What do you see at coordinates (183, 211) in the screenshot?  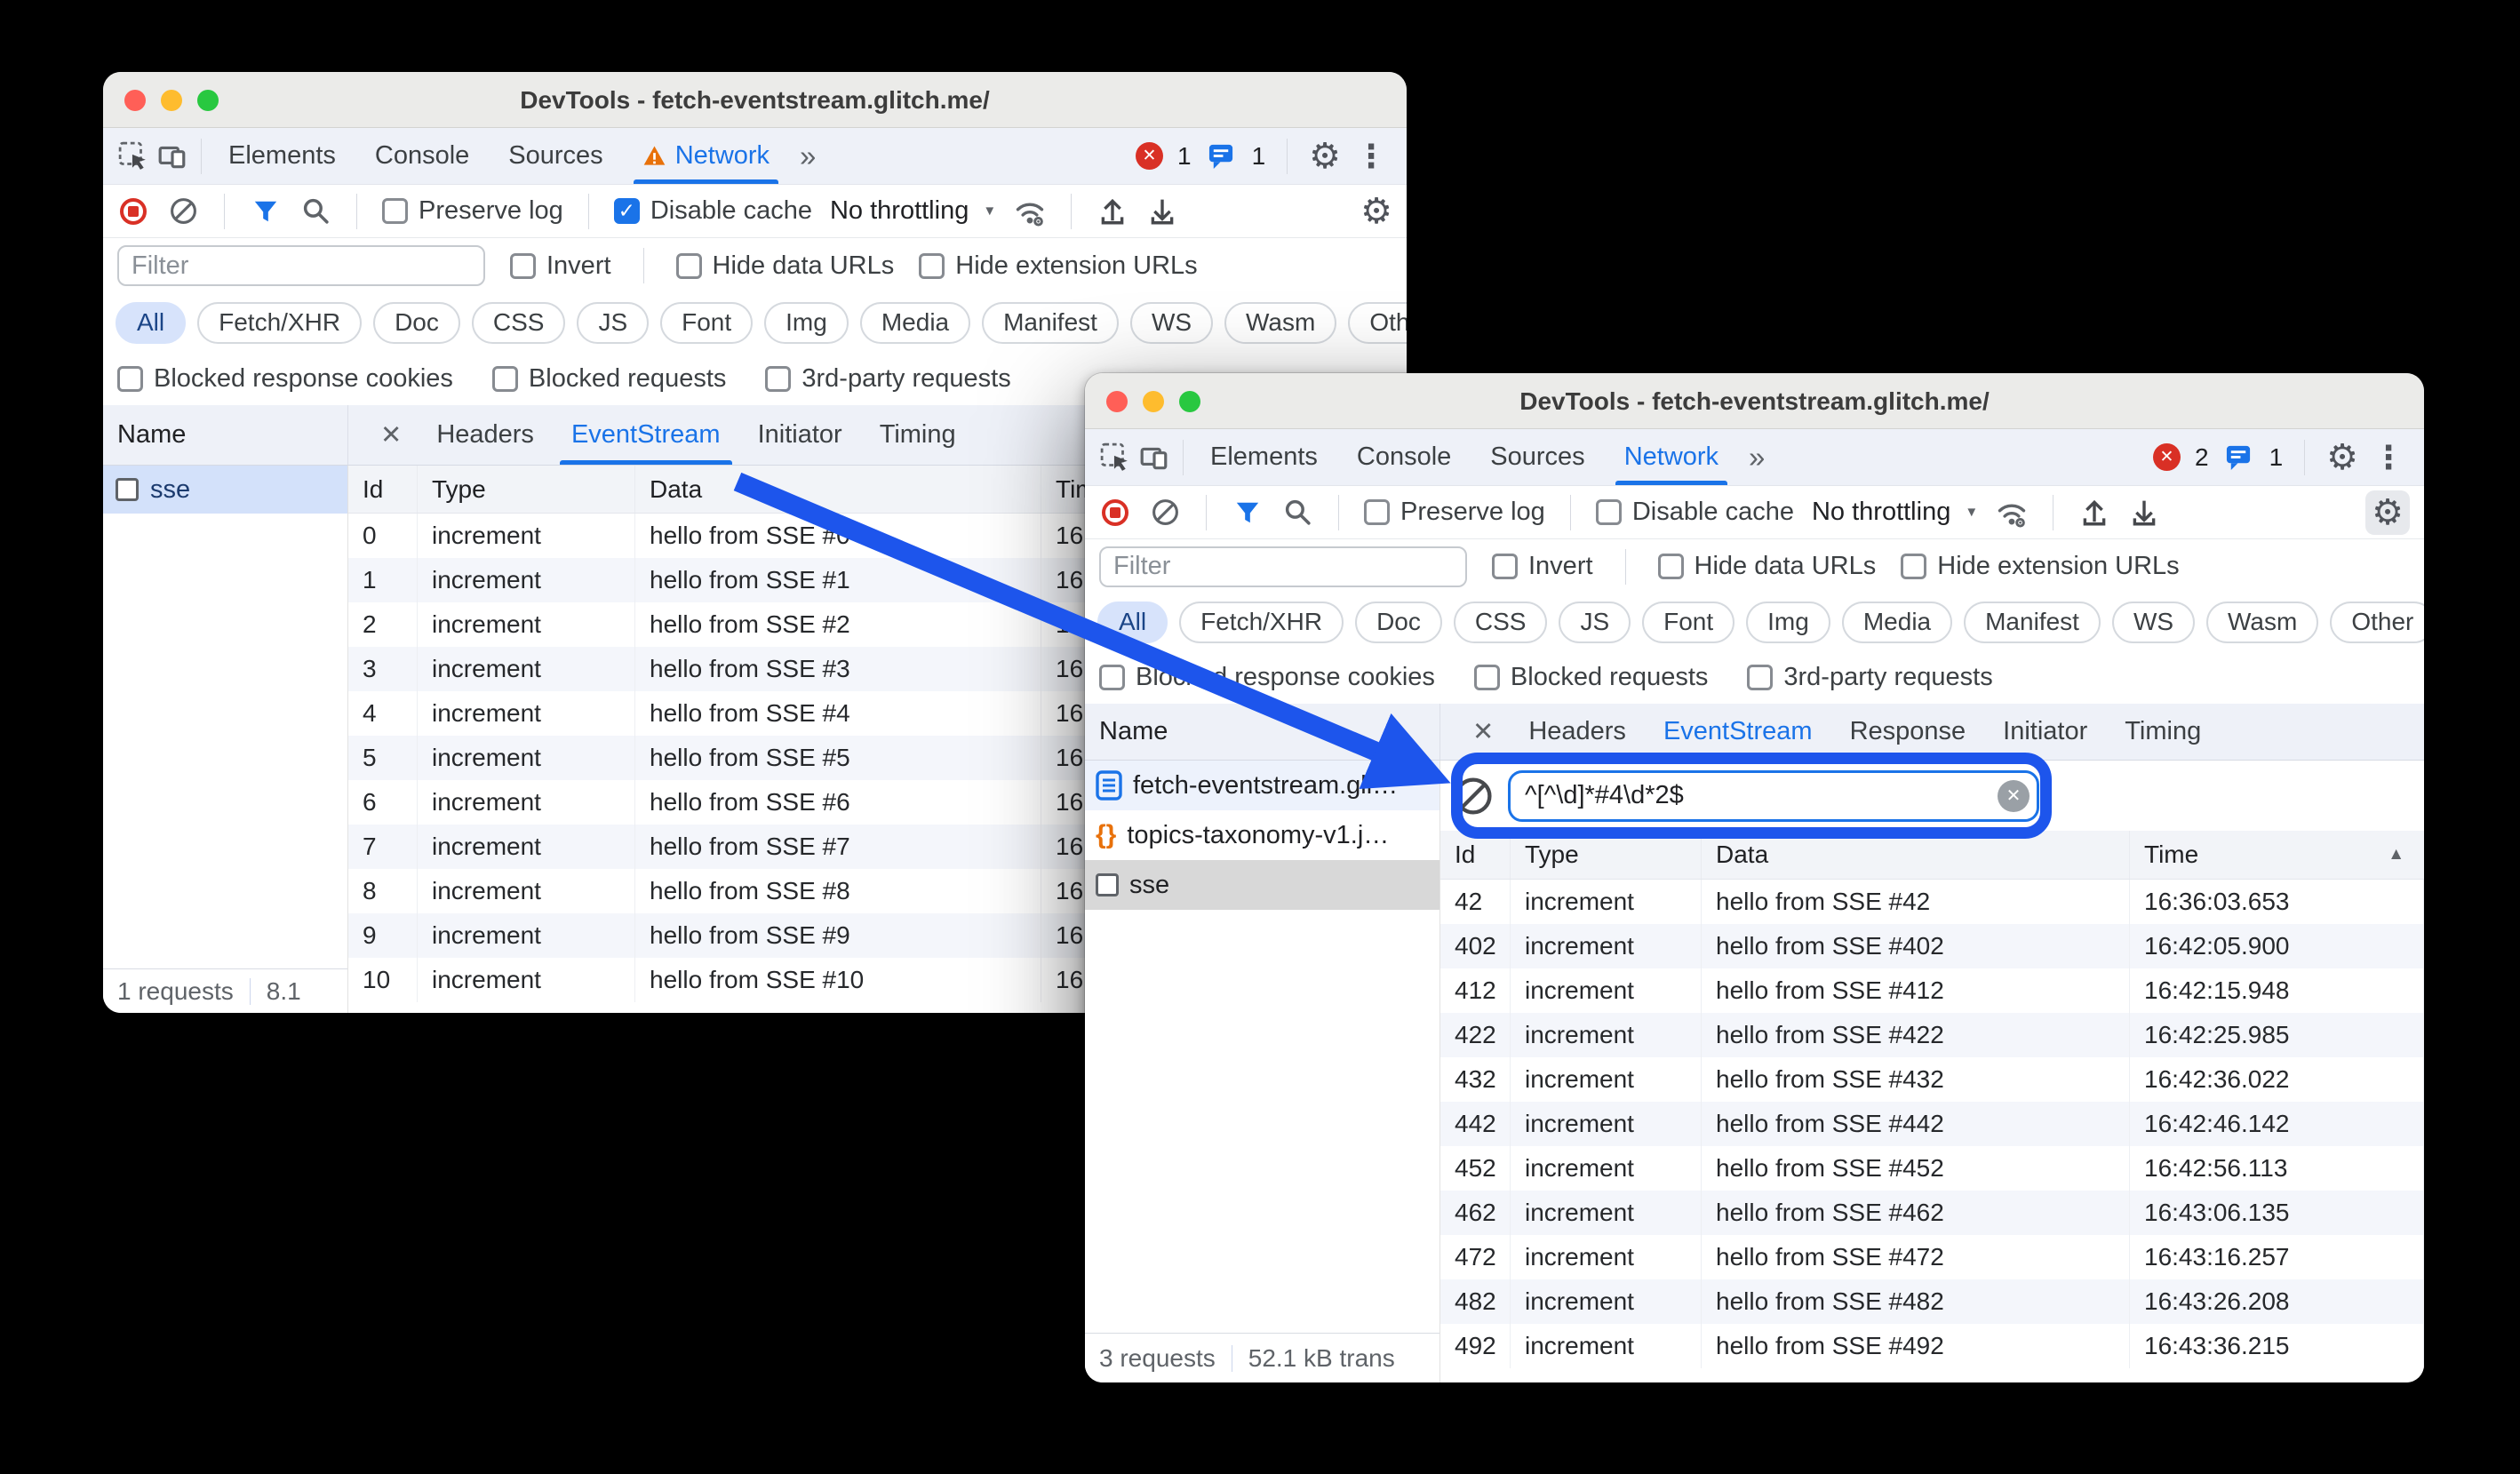 I see `clear-network-log-icon` at bounding box center [183, 211].